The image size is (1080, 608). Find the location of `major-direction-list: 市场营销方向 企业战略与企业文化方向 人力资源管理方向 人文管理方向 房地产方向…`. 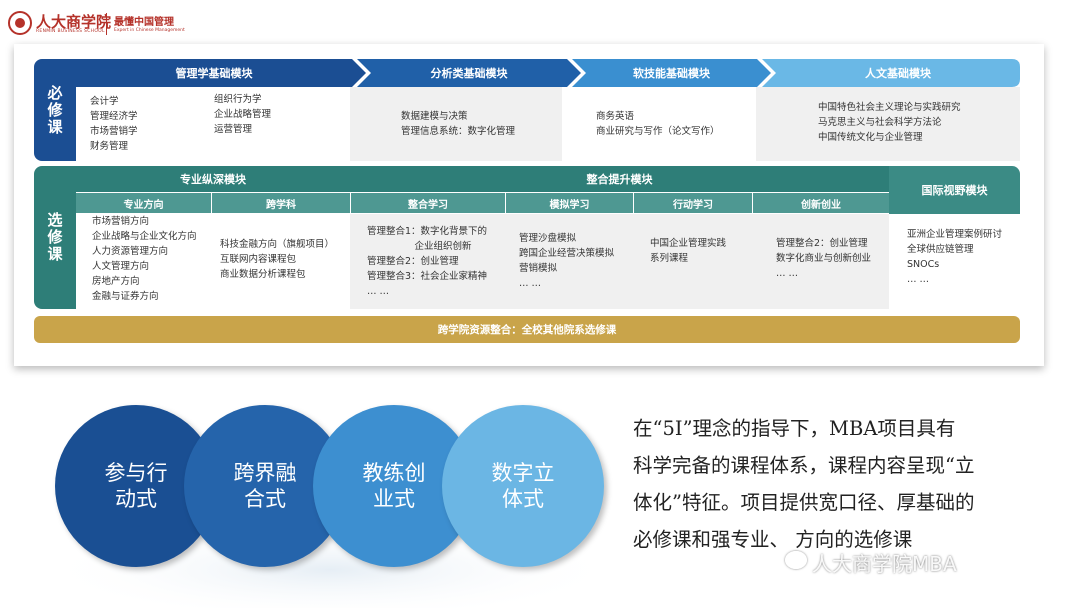

major-direction-list: 市场营销方向 企业战略与企业文化方向 人力资源管理方向 人文管理方向 房地产方向… is located at coordinates (144, 259).